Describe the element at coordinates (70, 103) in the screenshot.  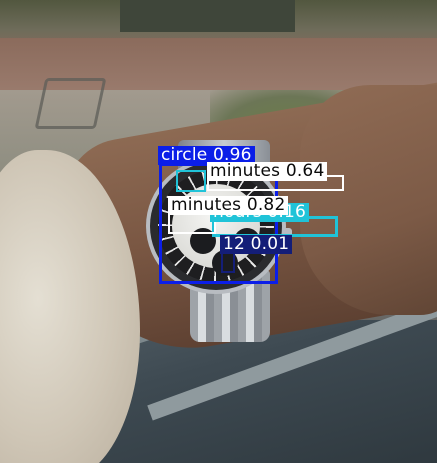
I see `background-bench` at that location.